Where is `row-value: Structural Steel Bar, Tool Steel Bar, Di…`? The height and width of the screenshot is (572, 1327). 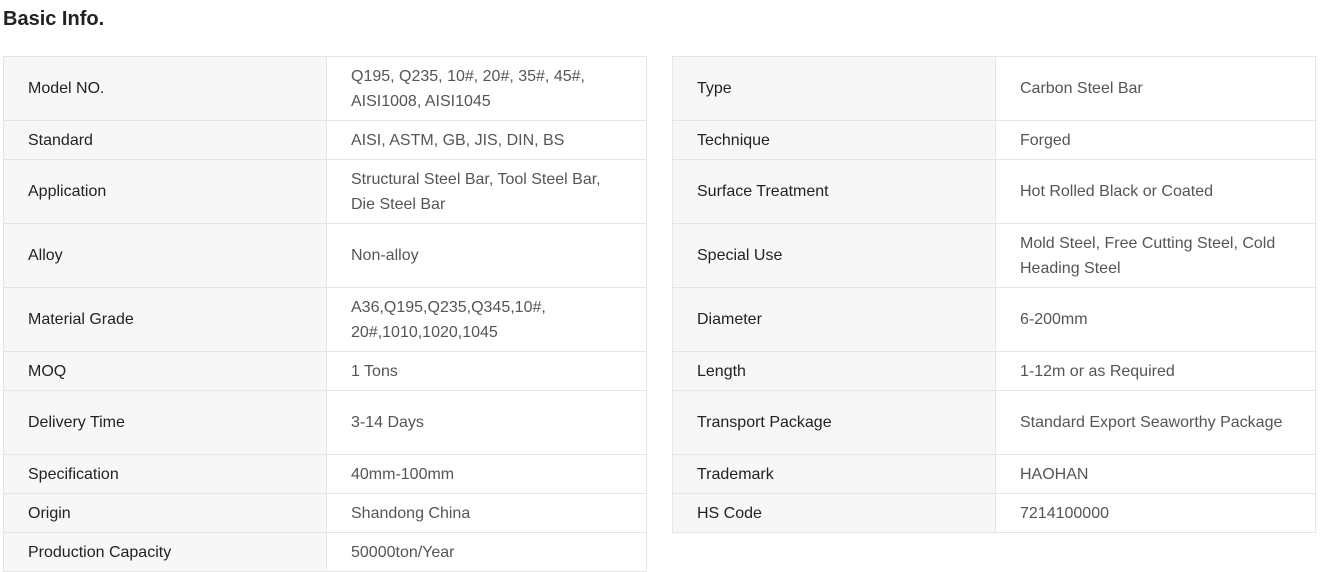
row-value: Structural Steel Bar, Tool Steel Bar, Di… is located at coordinates (476, 191).